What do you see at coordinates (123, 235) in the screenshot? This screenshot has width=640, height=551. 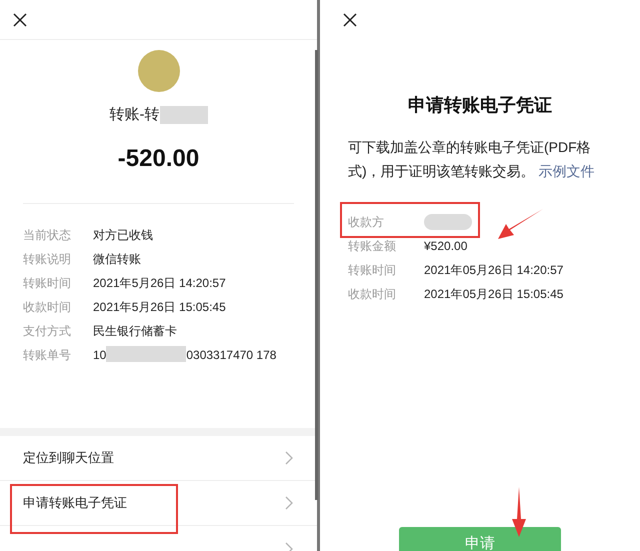 I see `detail-value: 对方已收钱` at bounding box center [123, 235].